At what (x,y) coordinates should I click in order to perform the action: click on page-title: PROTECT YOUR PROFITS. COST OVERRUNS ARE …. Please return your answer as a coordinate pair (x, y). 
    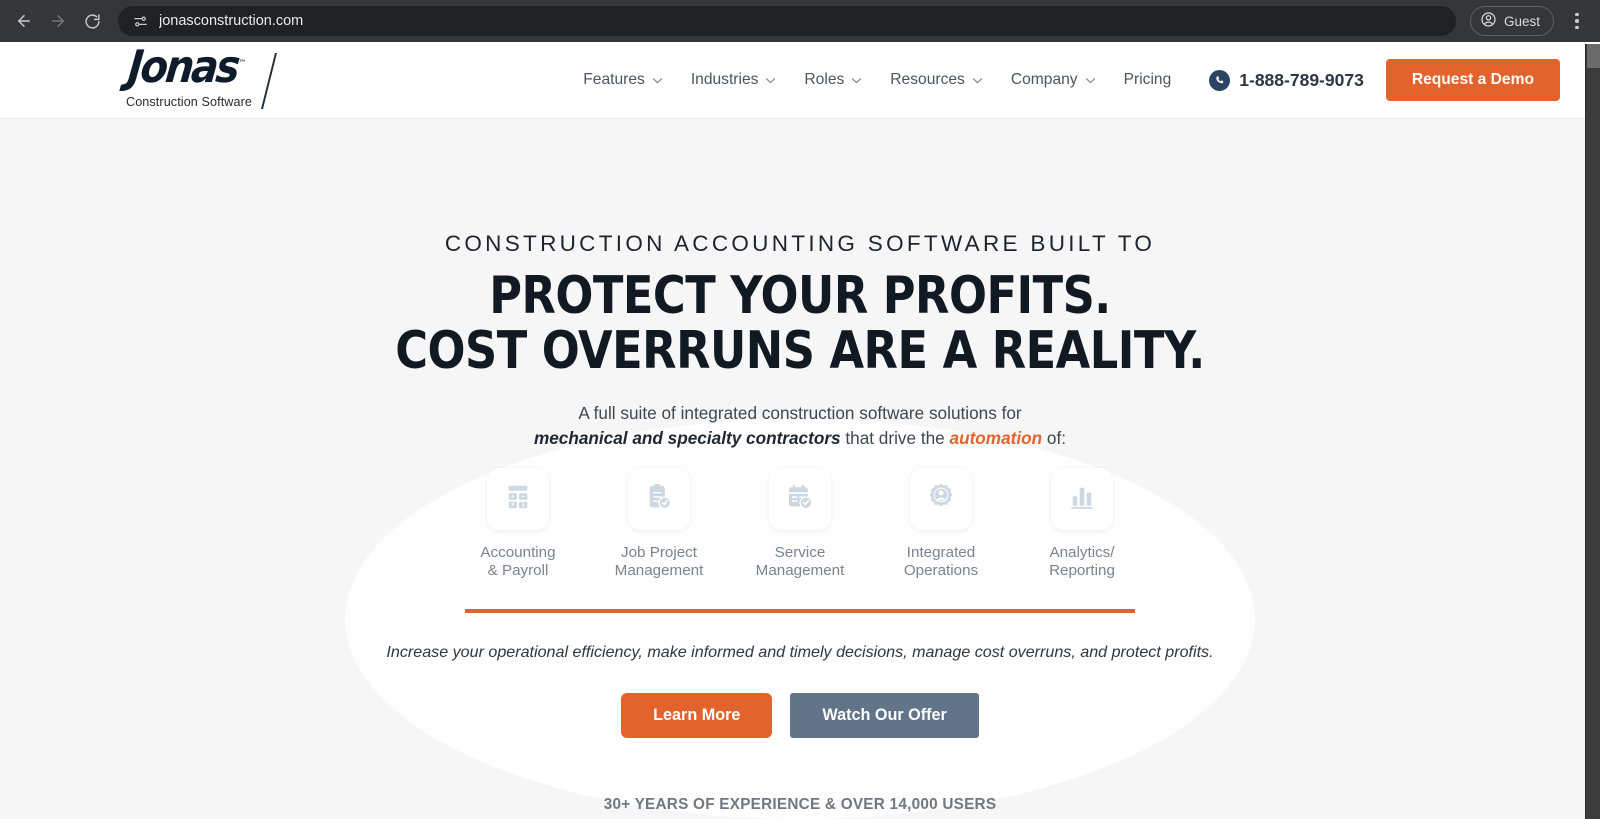
    Looking at the image, I should click on (800, 324).